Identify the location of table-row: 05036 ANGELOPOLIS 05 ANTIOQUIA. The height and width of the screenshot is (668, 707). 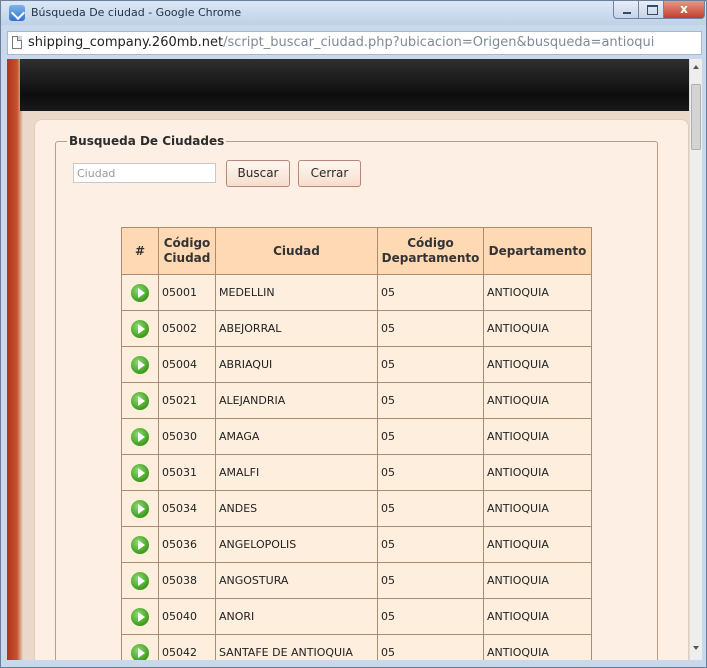
(356, 544).